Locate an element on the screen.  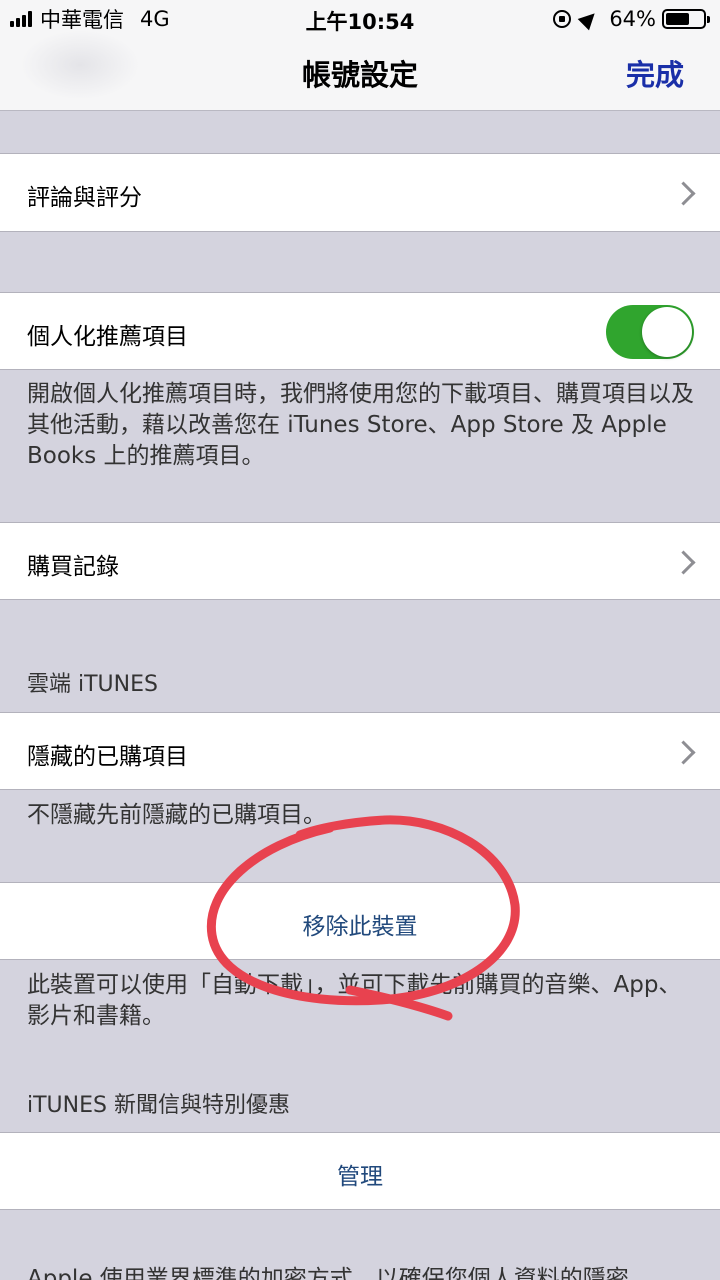
hidden-purchases-description: 不隱藏先前隱藏的已購項目。 is located at coordinates (176, 815).